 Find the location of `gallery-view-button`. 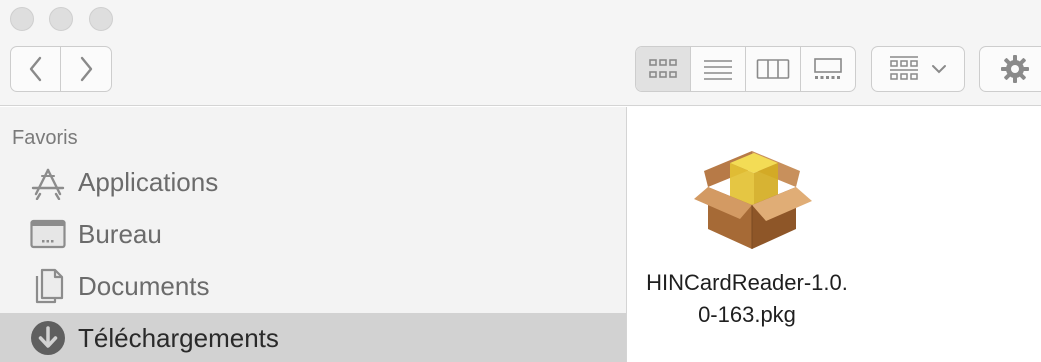

gallery-view-button is located at coordinates (828, 69).